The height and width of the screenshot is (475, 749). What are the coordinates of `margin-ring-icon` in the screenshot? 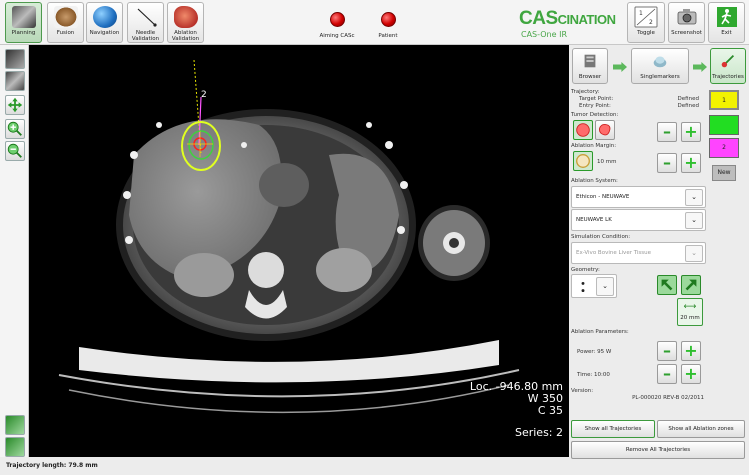 It's located at (583, 161).